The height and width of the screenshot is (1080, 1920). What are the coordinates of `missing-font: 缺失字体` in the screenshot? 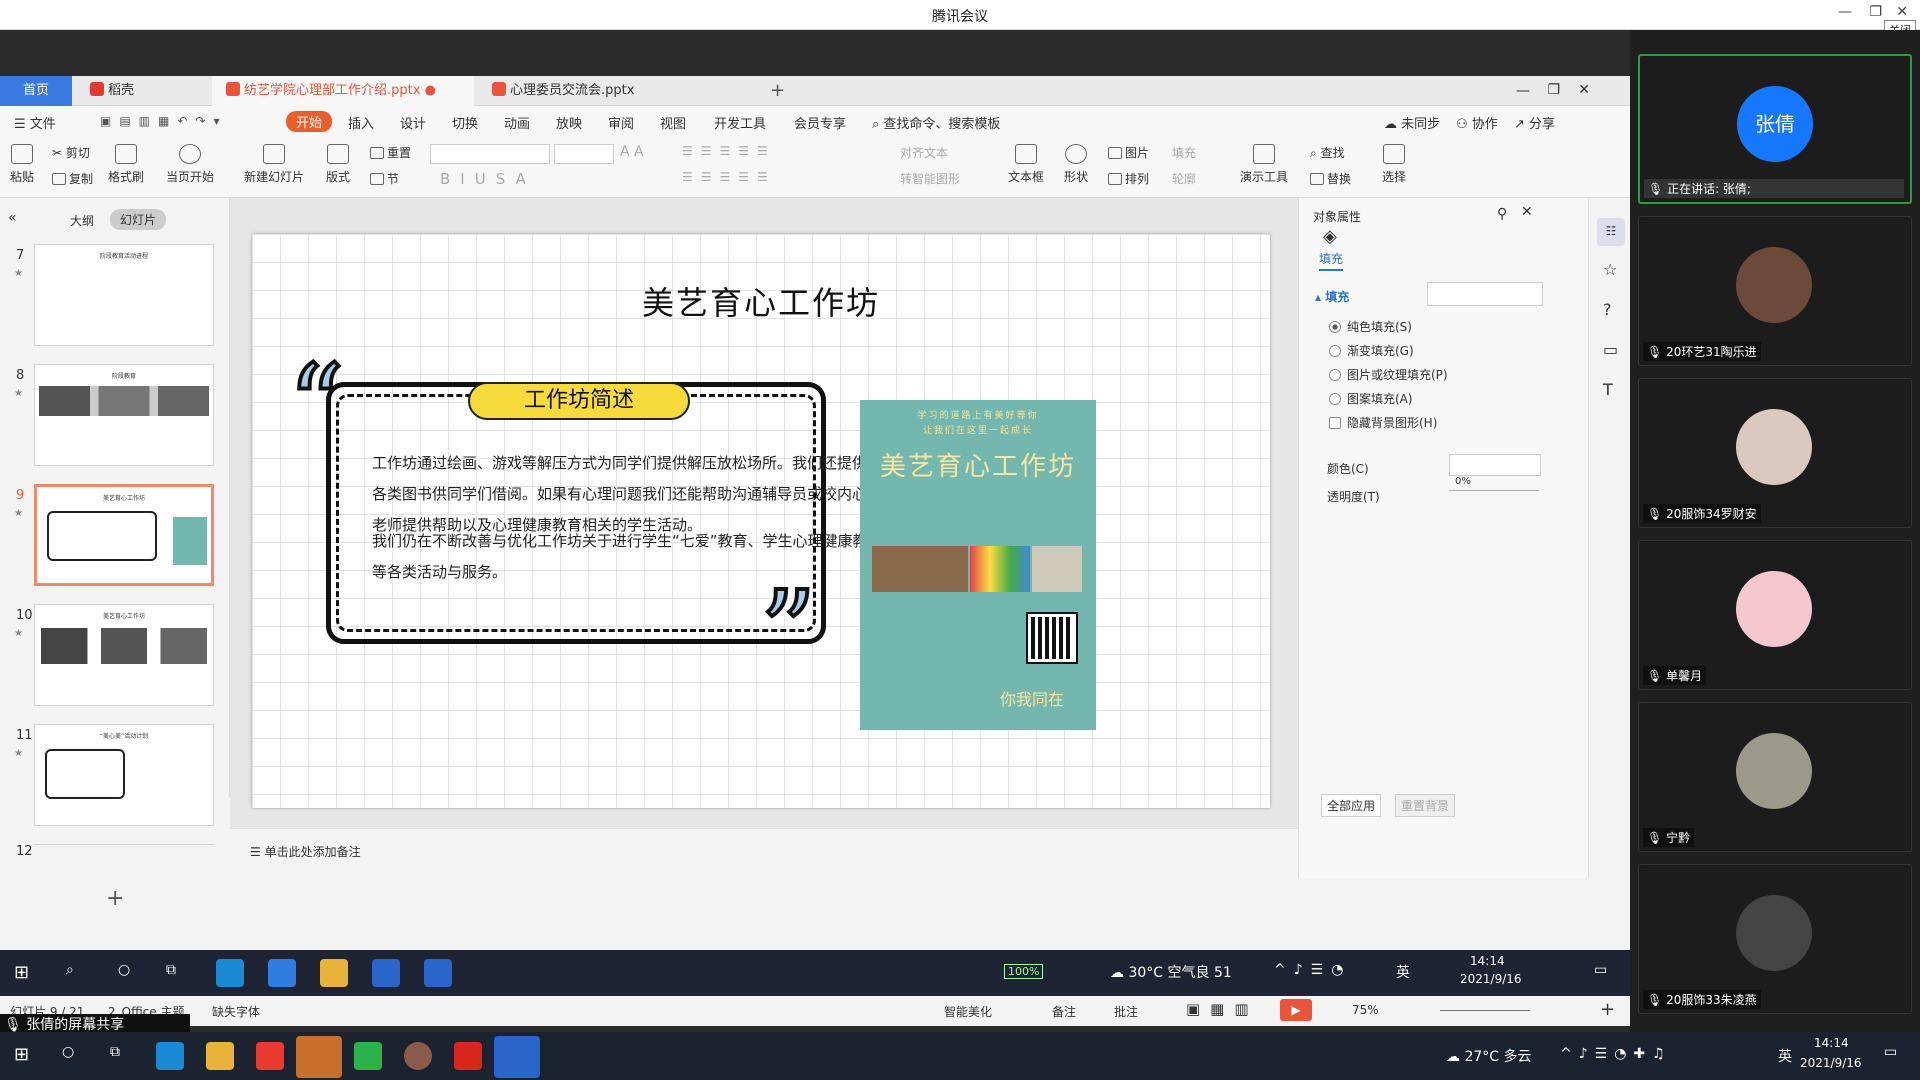 It's located at (236, 1011).